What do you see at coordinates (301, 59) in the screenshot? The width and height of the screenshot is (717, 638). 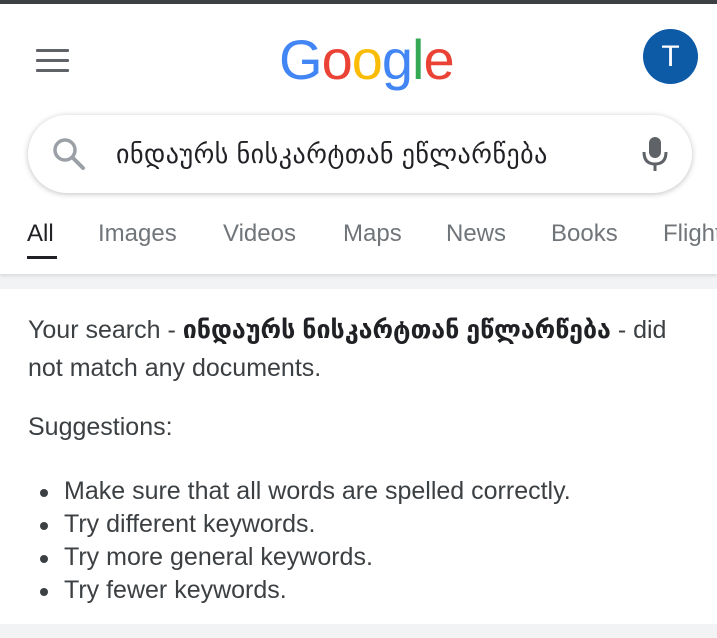 I see `logo-letter: G` at bounding box center [301, 59].